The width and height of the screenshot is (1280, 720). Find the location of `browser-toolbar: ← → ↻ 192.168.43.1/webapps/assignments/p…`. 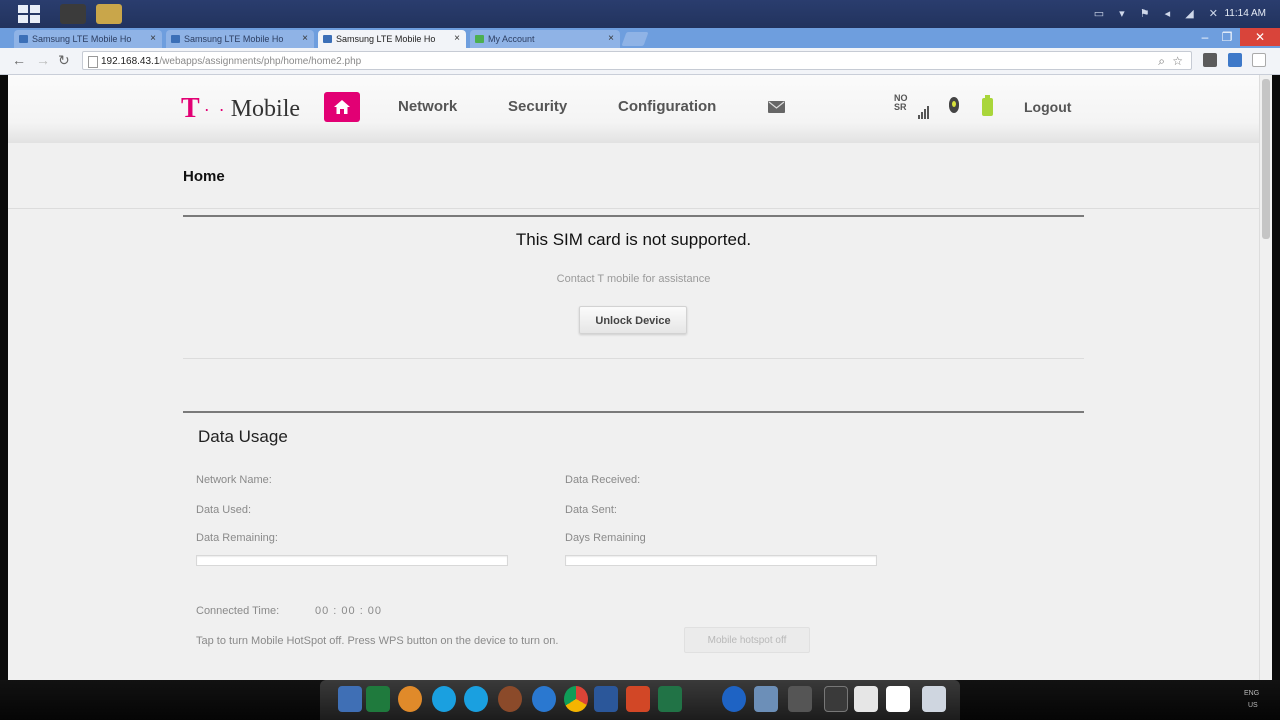

browser-toolbar: ← → ↻ 192.168.43.1/webapps/assignments/p… is located at coordinates (640, 61).